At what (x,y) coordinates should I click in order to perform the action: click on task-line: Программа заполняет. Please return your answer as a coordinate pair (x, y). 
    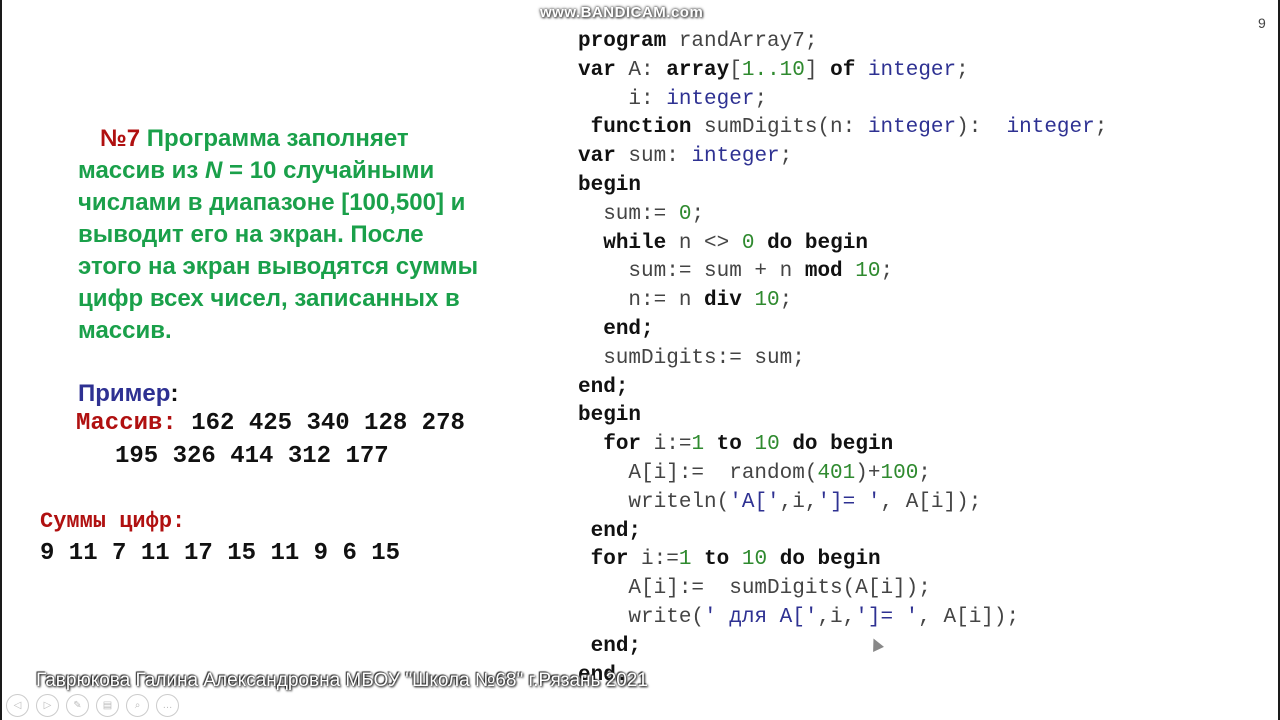
    Looking at the image, I should click on (274, 138).